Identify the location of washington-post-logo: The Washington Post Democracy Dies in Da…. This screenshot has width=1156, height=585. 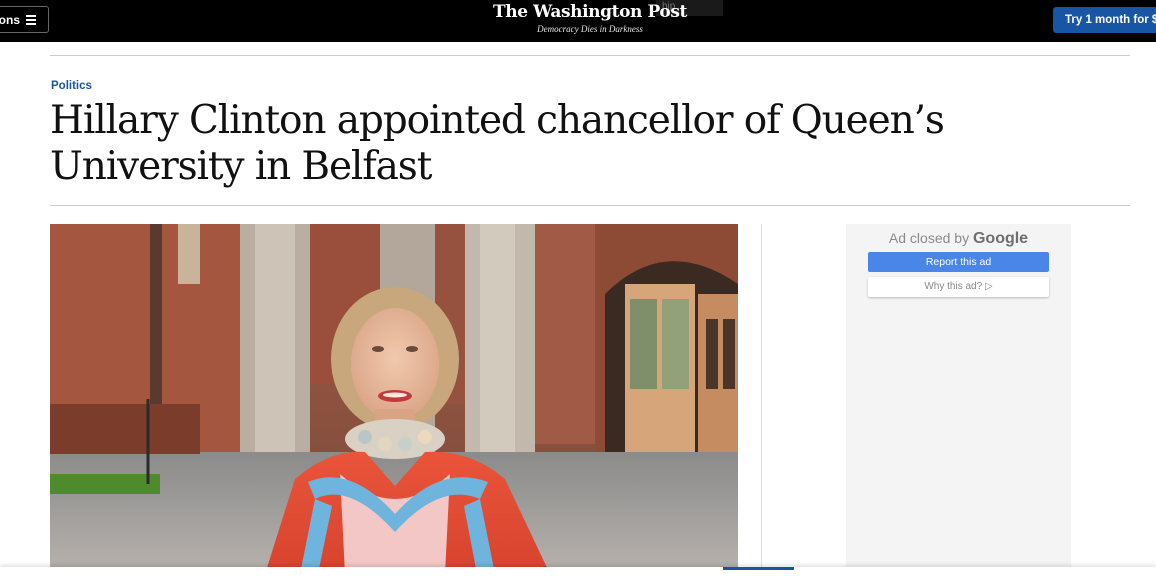
(590, 18).